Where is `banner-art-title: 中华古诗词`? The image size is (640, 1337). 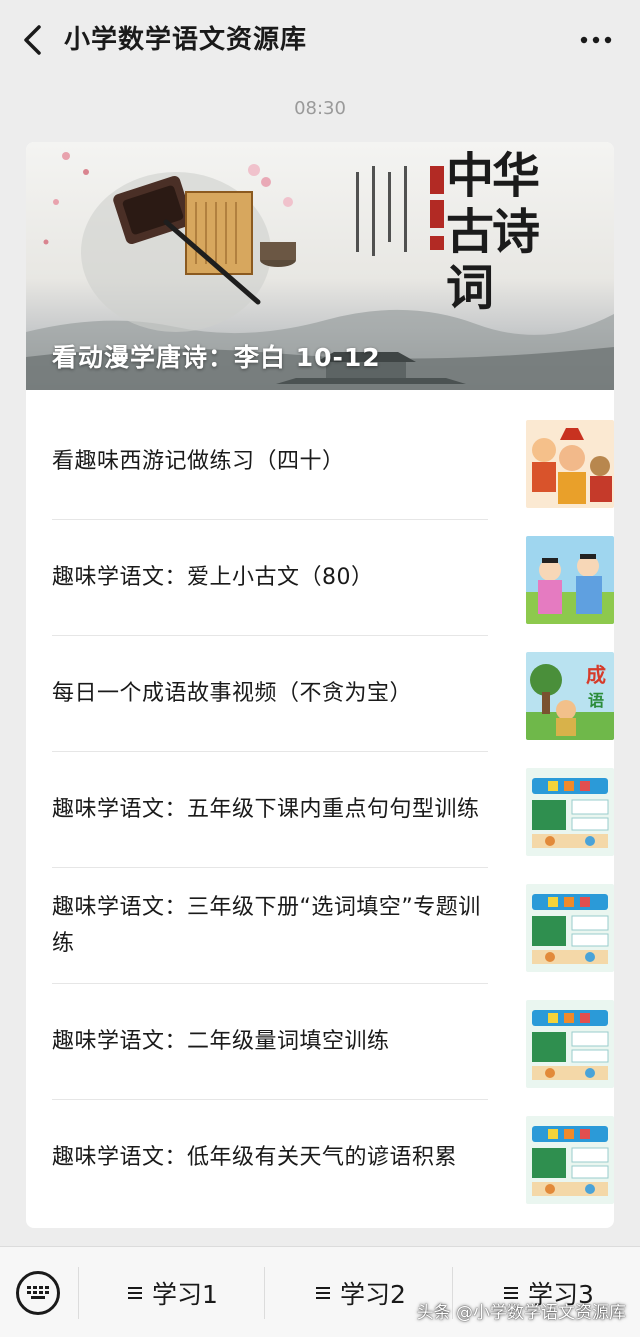
banner-art-title: 中华古诗词 is located at coordinates (493, 232).